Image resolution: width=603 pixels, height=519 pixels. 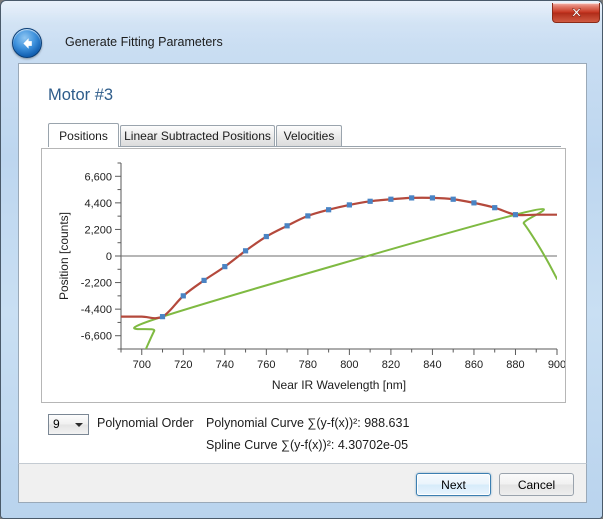 I want to click on tab-label: Velocities, so click(x=309, y=136).